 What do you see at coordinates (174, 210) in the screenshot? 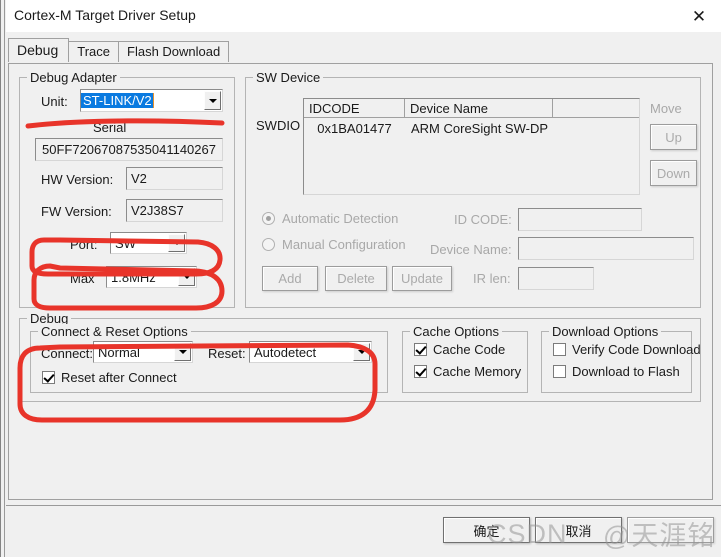
I see `fw-version-field: V2J38S7` at bounding box center [174, 210].